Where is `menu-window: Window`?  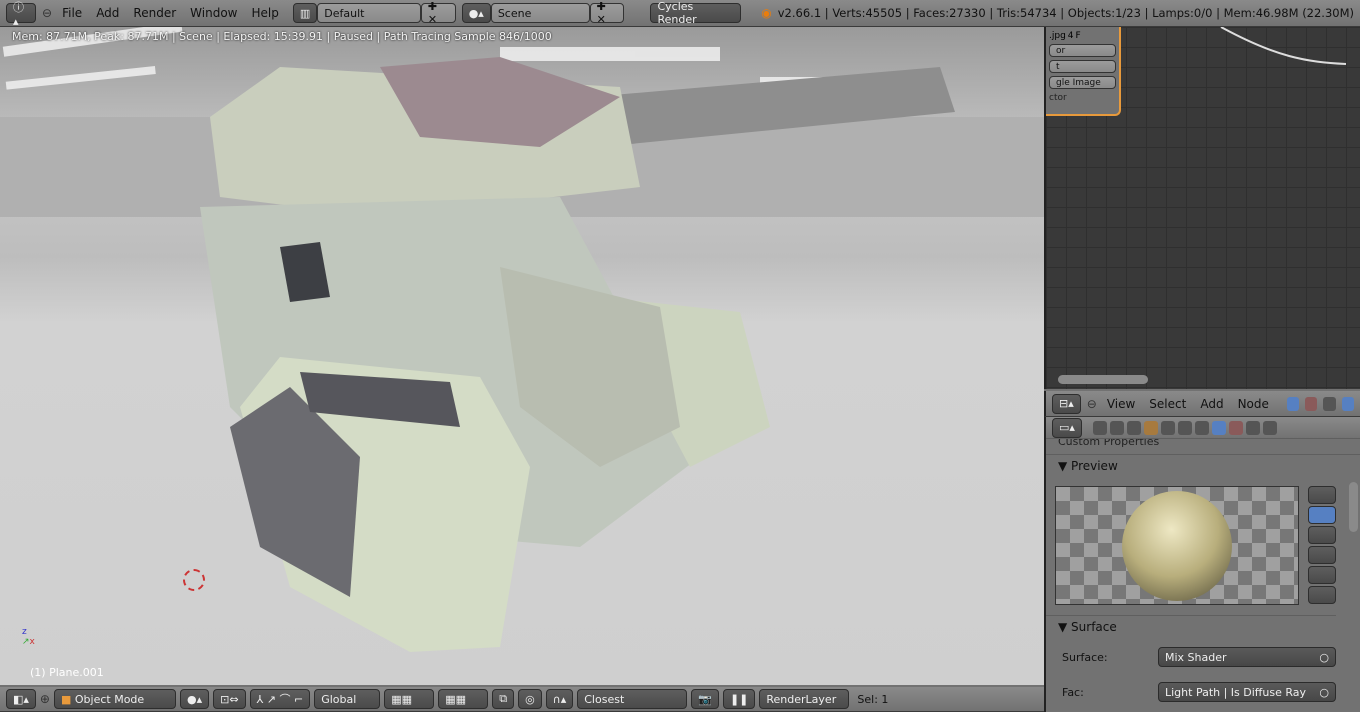
menu-window: Window is located at coordinates (213, 13).